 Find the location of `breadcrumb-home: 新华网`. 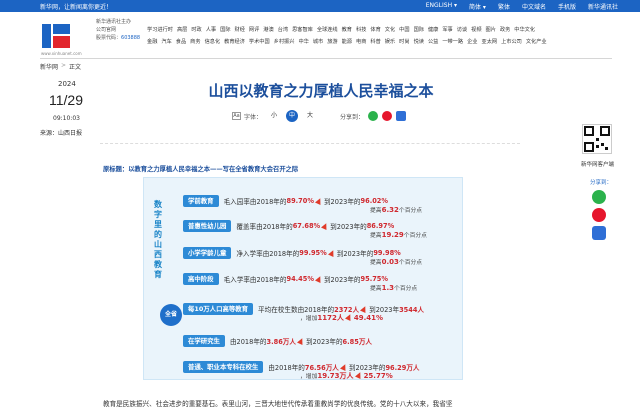

breadcrumb-home: 新华网 is located at coordinates (49, 66).